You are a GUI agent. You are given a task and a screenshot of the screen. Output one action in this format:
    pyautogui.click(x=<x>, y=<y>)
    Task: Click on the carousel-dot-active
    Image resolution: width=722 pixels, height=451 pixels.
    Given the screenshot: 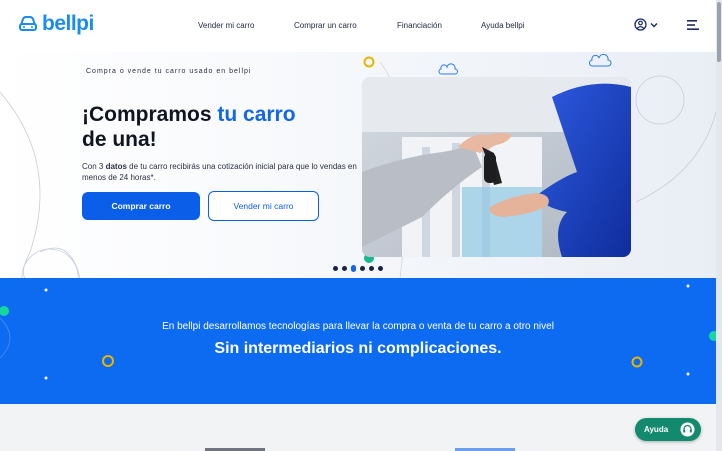 What is the action you would take?
    pyautogui.click(x=353, y=268)
    